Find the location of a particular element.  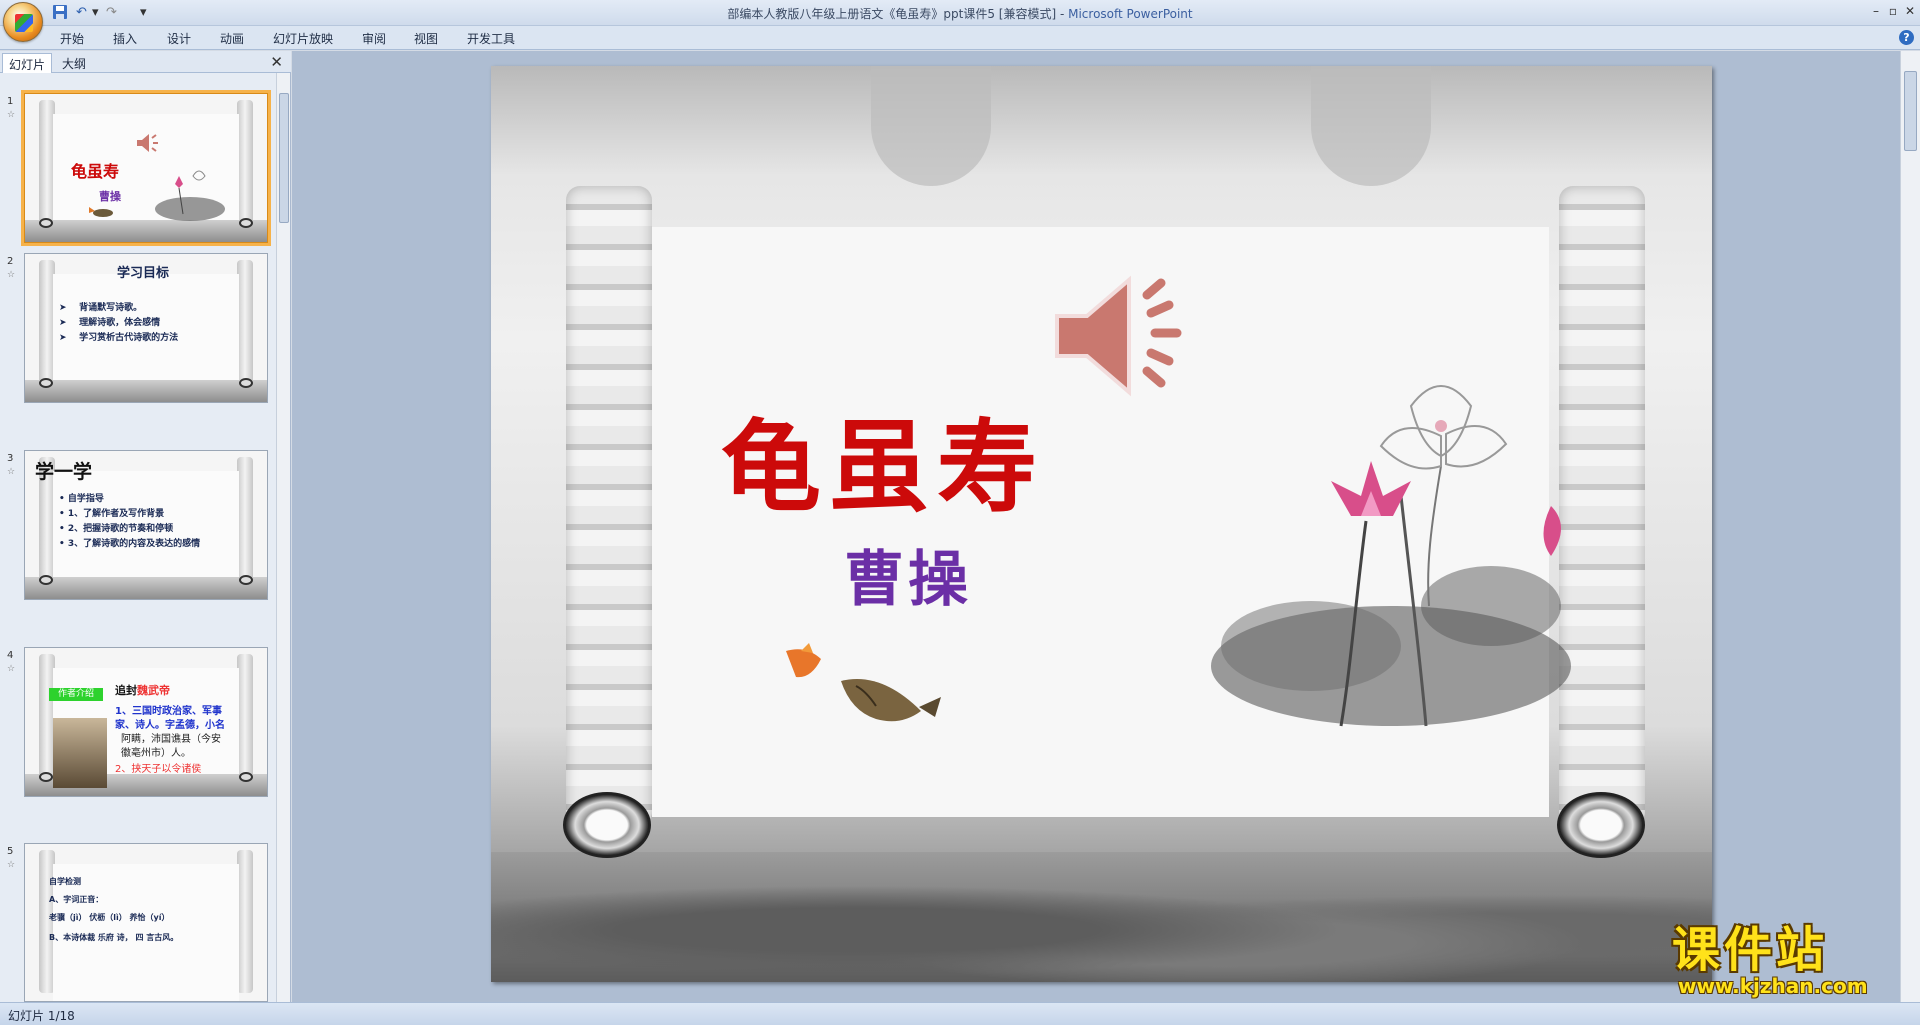

office-logo-icon is located at coordinates (24, 23).